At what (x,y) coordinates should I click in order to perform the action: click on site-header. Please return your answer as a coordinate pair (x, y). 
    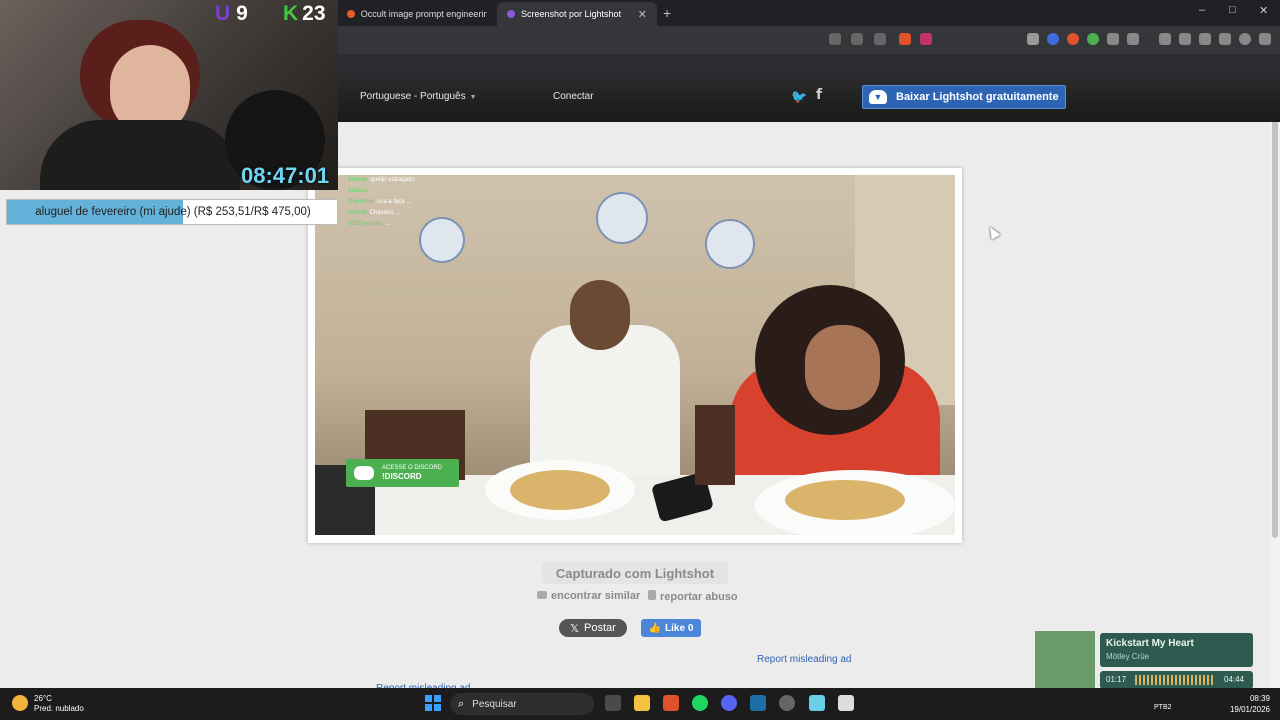
    Looking at the image, I should click on (809, 100).